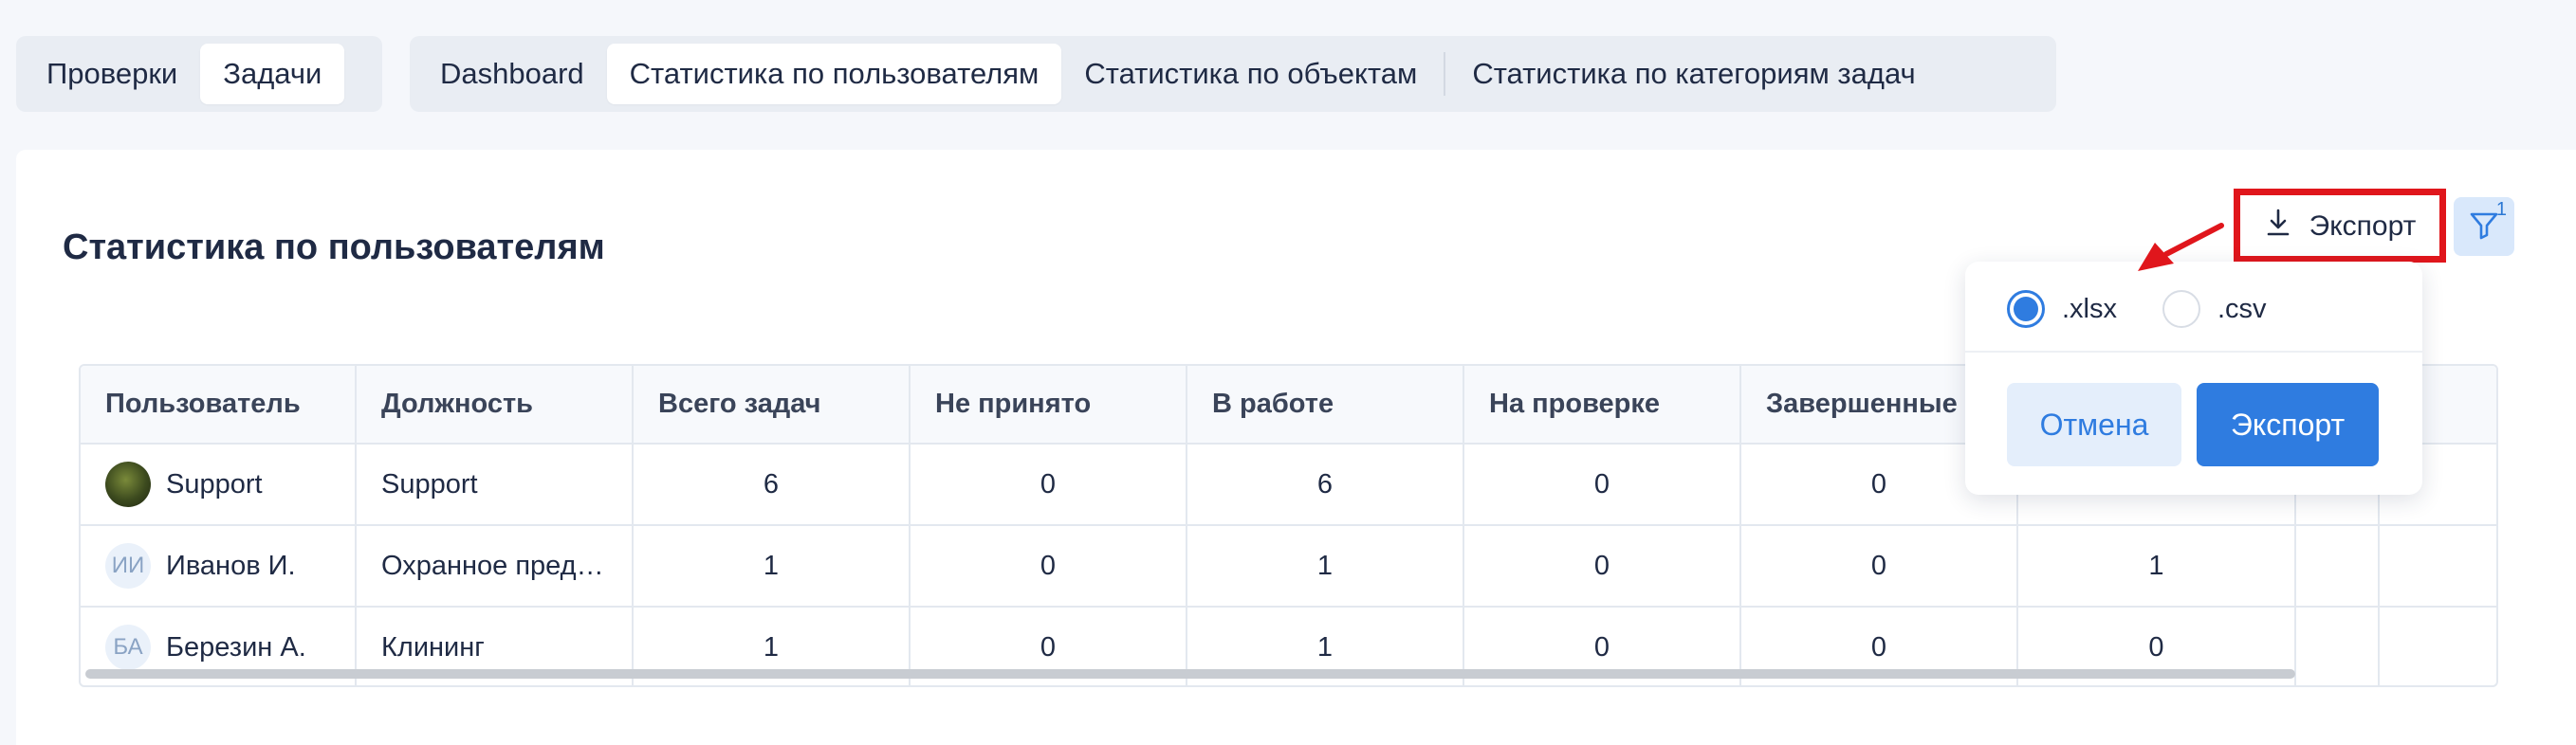  Describe the element at coordinates (2193, 352) in the screenshot. I see `popover-divider` at that location.